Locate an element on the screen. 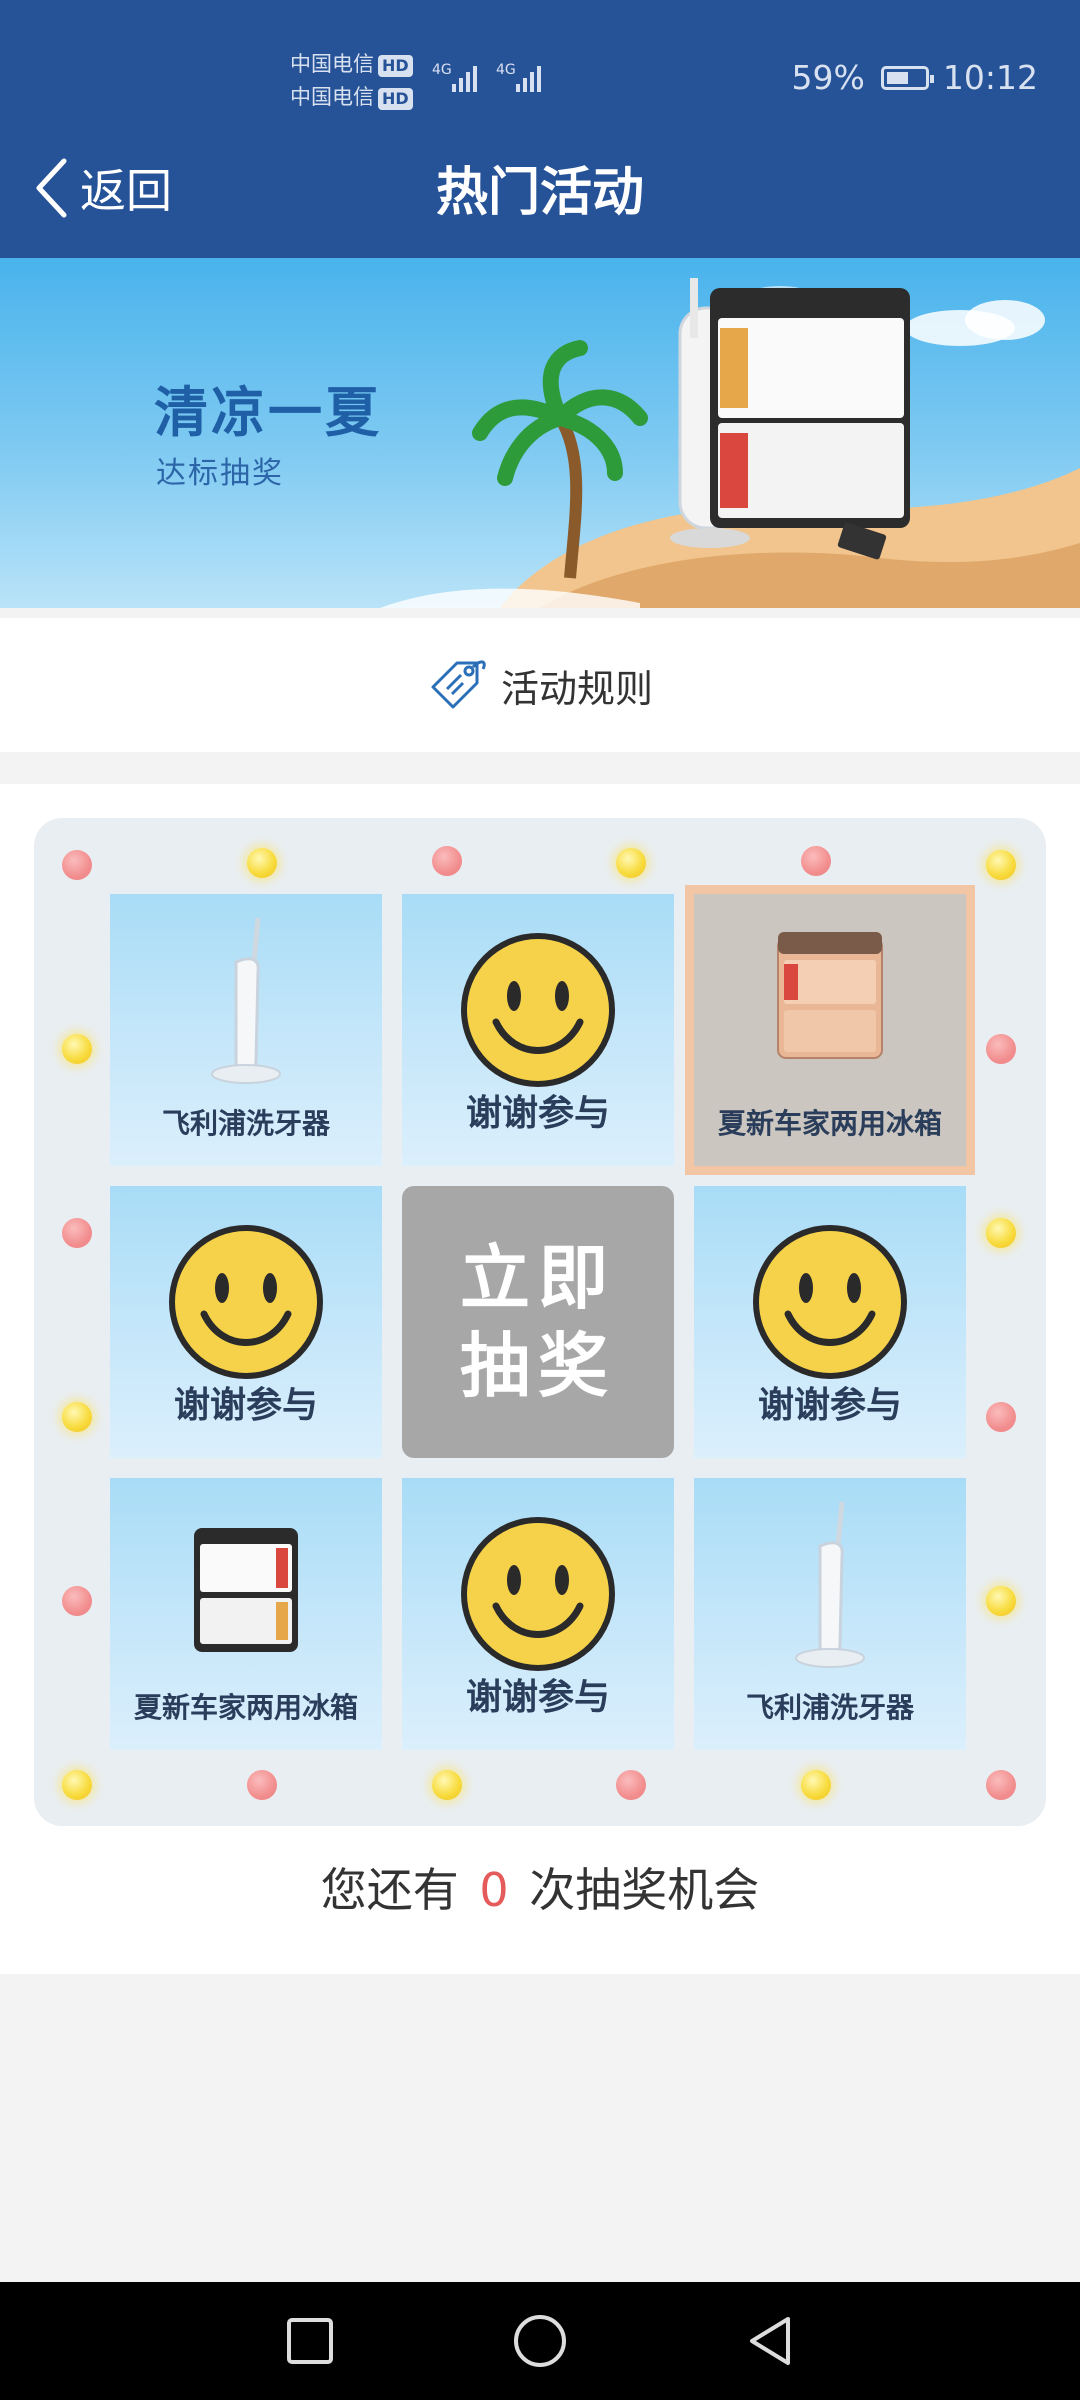  tag-icon is located at coordinates (458, 684).